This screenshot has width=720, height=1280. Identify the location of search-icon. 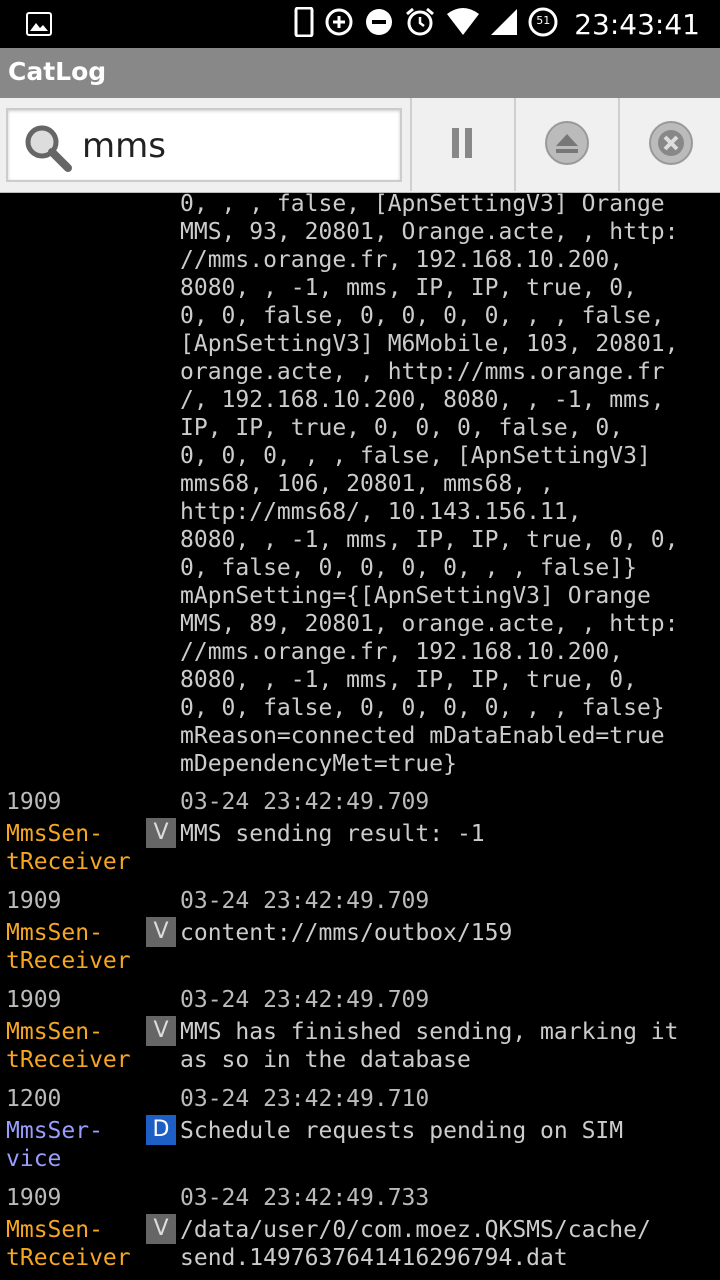
(48, 150).